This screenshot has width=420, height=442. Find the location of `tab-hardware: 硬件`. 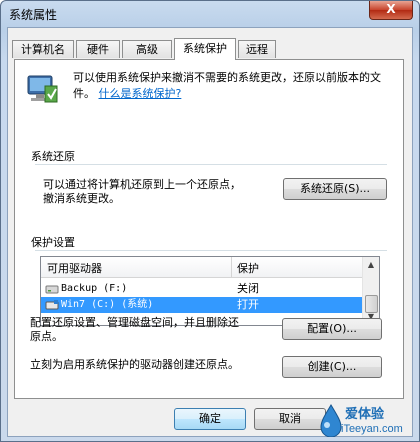

tab-hardware: 硬件 is located at coordinates (98, 49).